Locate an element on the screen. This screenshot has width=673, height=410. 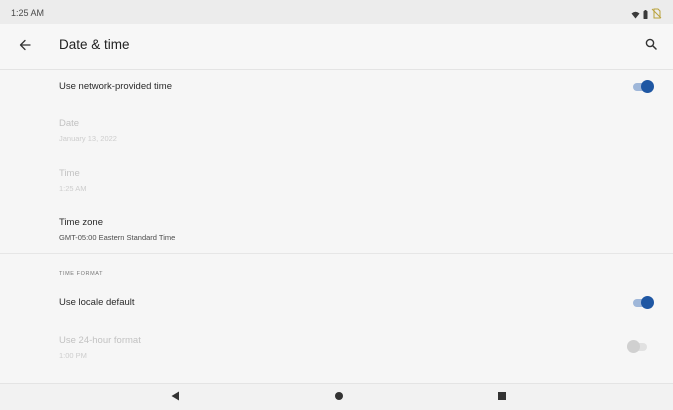
network-time-toggle is located at coordinates (644, 87).